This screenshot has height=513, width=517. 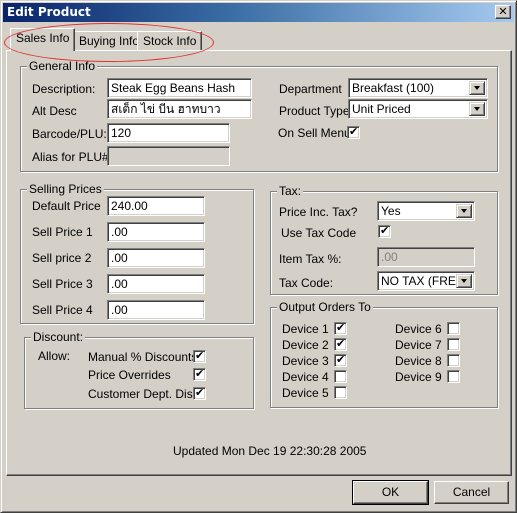 I want to click on tab-label: Buying Info, so click(x=109, y=41).